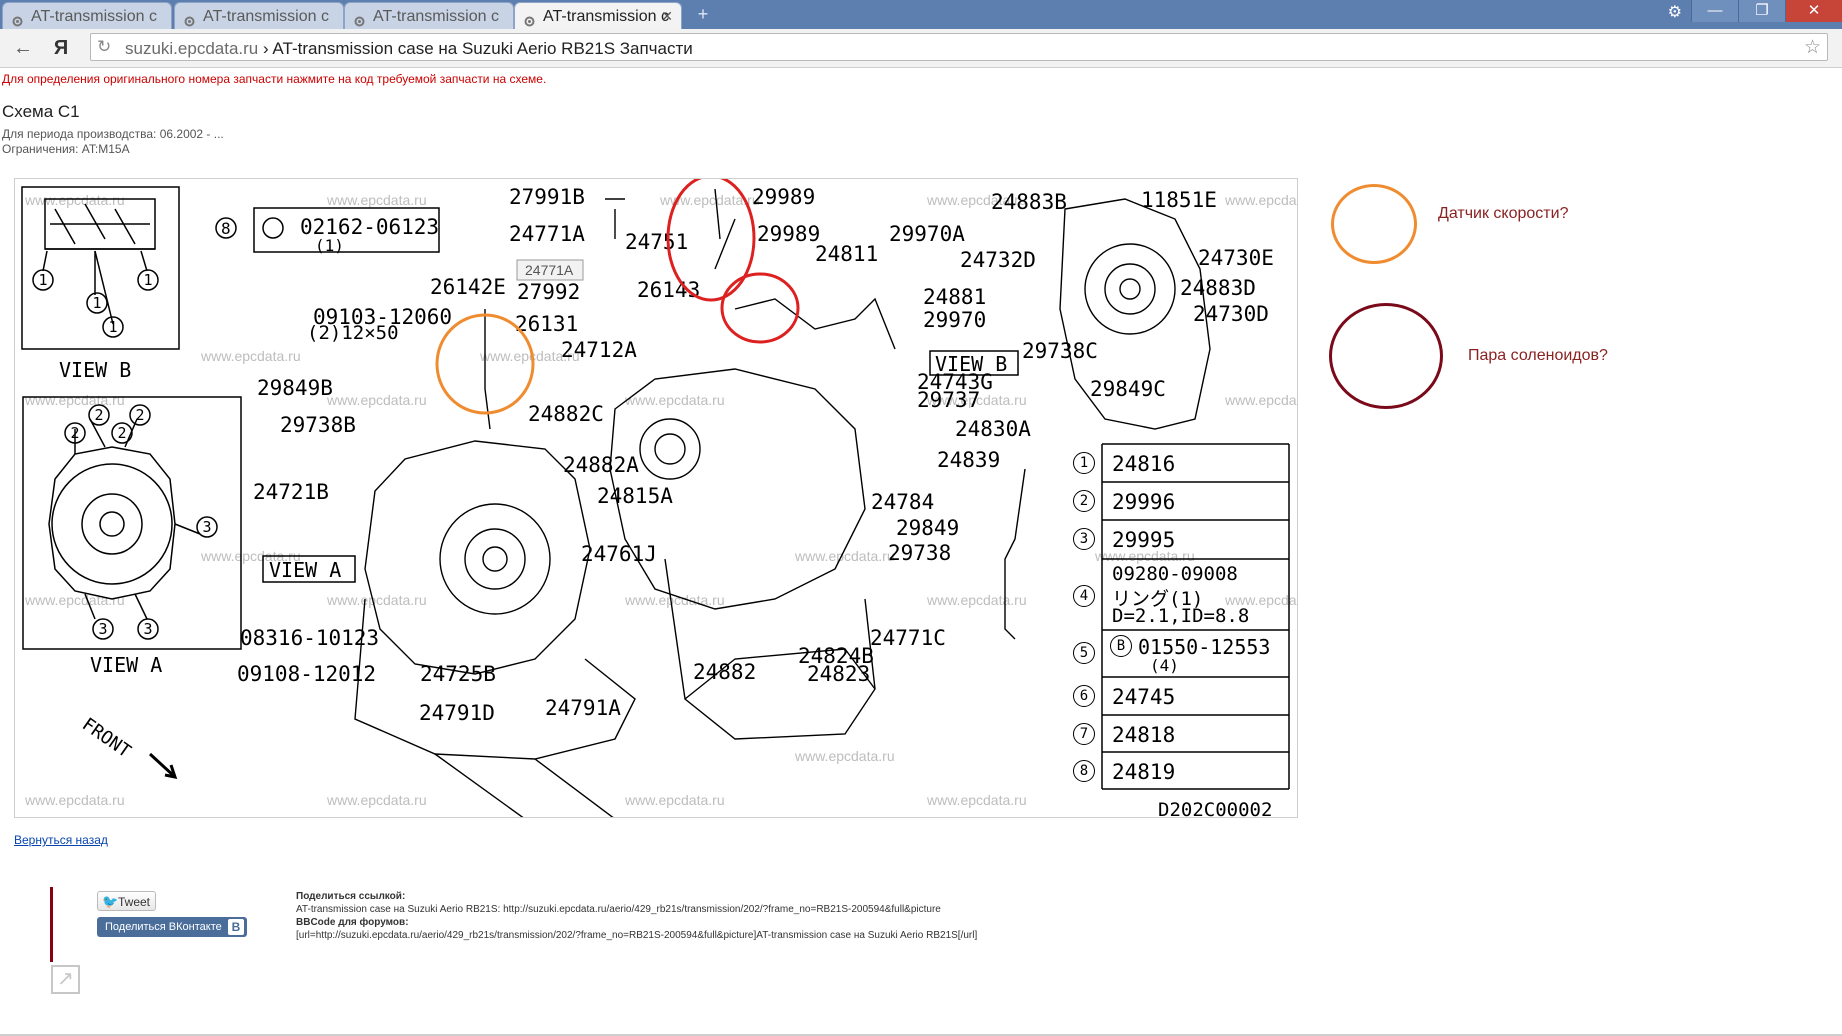 The image size is (1842, 1036). I want to click on legend-row-3: 3 29995, so click(1183, 540).